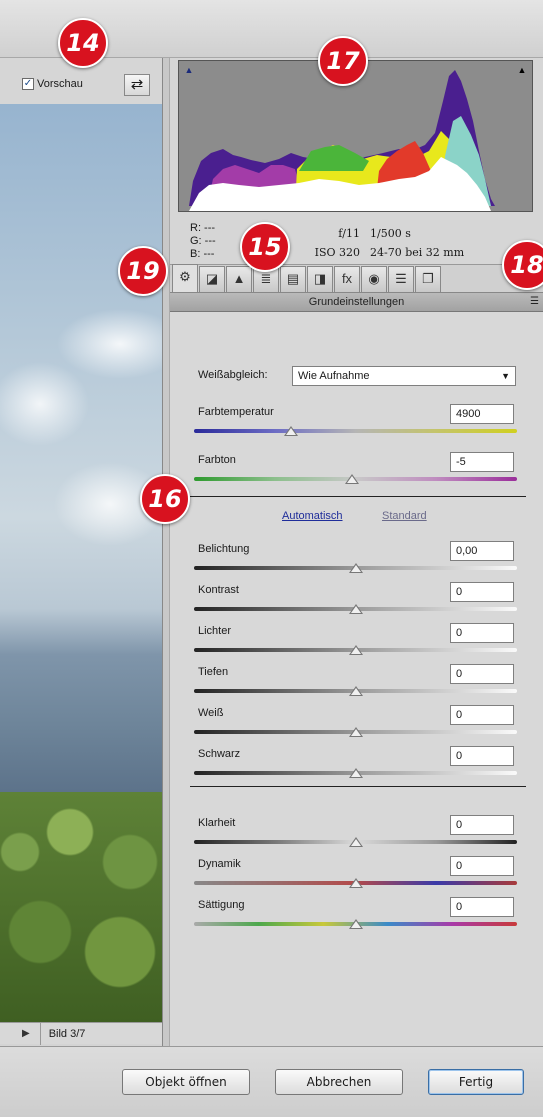 This screenshot has height=1117, width=543. Describe the element at coordinates (374, 279) in the screenshot. I see `tab-camera-calibration: ◉` at that location.